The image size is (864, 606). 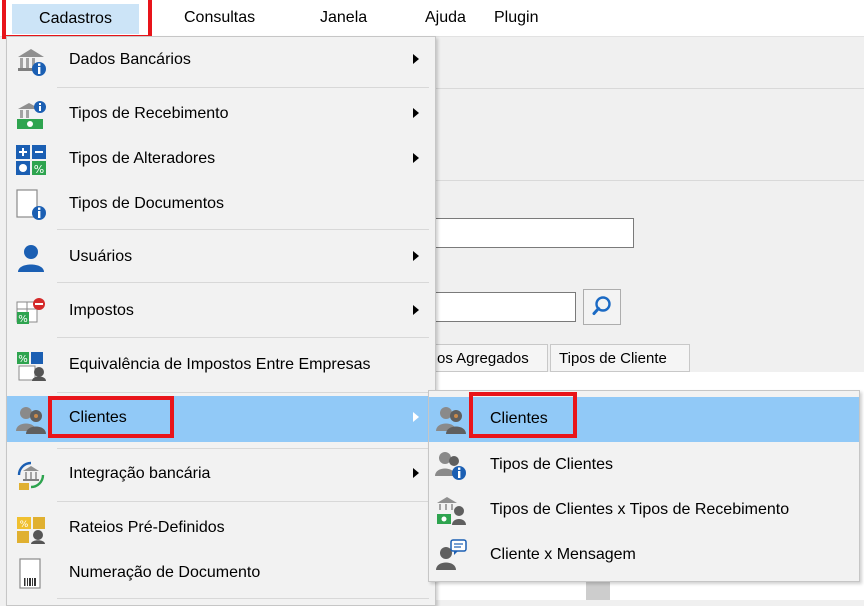 What do you see at coordinates (31, 115) in the screenshot?
I see `money-info-icon` at bounding box center [31, 115].